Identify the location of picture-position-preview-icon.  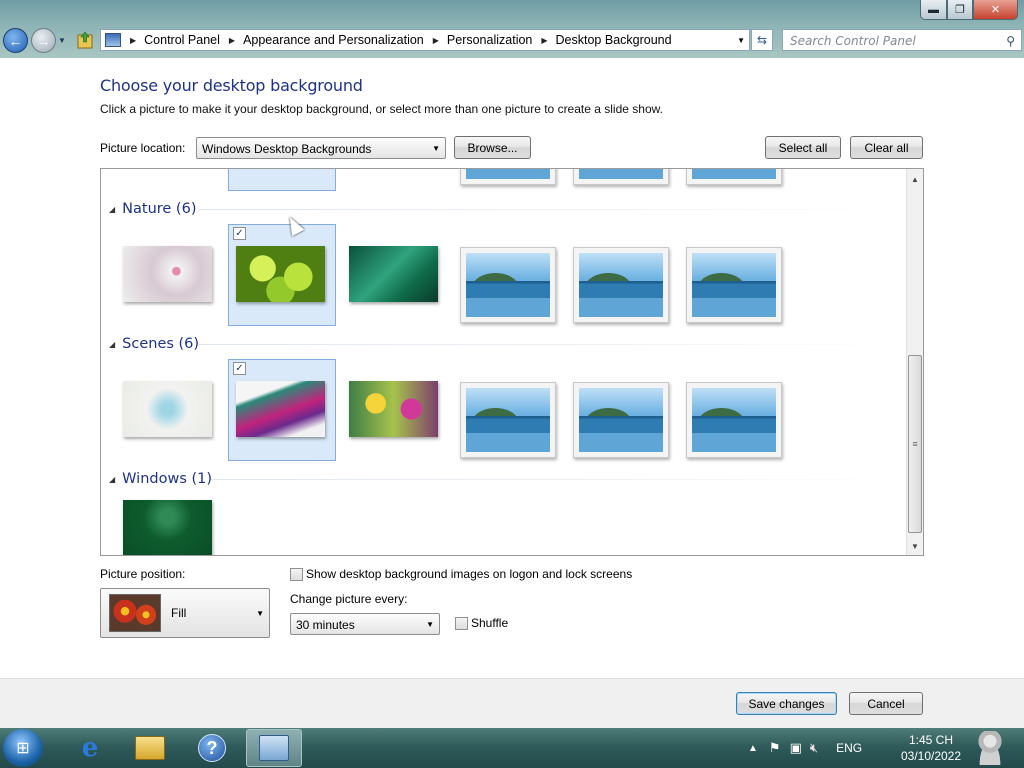
(135, 613).